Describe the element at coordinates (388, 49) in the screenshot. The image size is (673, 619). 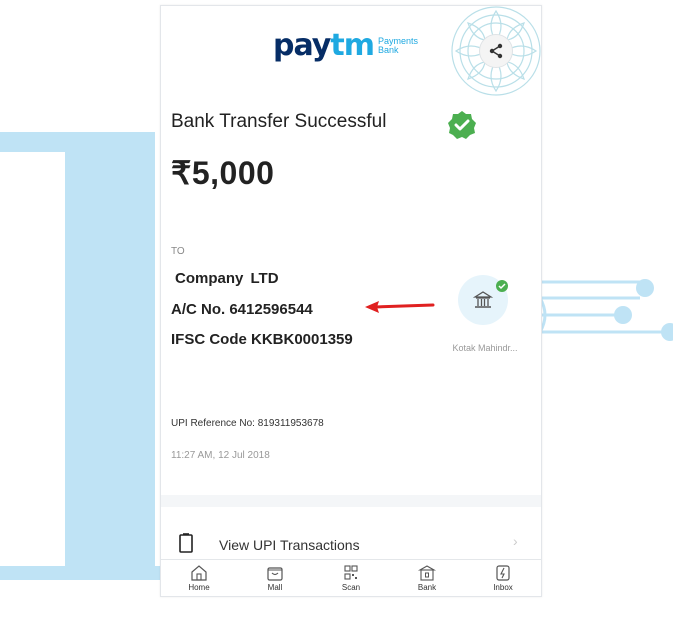
I see `logo-subtext-bank: Bank` at that location.